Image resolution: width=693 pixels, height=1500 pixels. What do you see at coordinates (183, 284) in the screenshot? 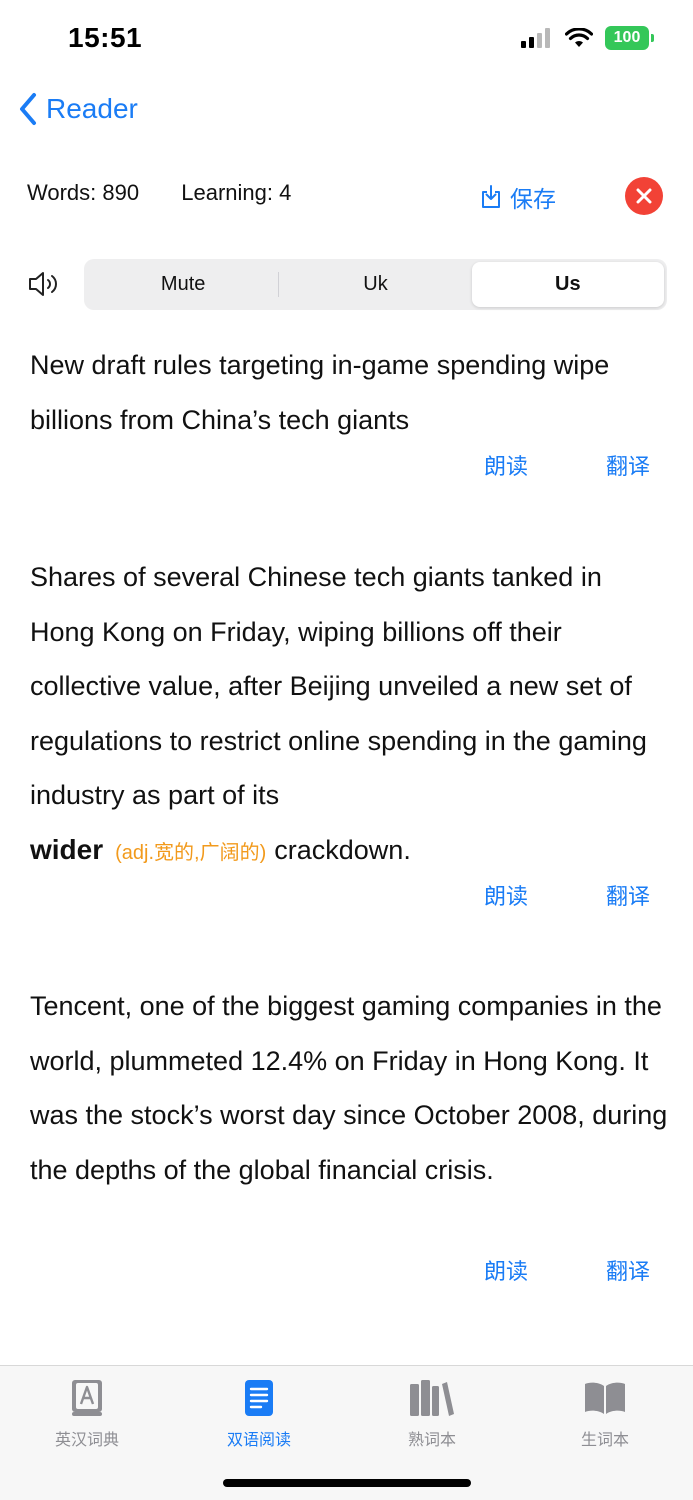
I see `voice-option-mute: Mute` at bounding box center [183, 284].